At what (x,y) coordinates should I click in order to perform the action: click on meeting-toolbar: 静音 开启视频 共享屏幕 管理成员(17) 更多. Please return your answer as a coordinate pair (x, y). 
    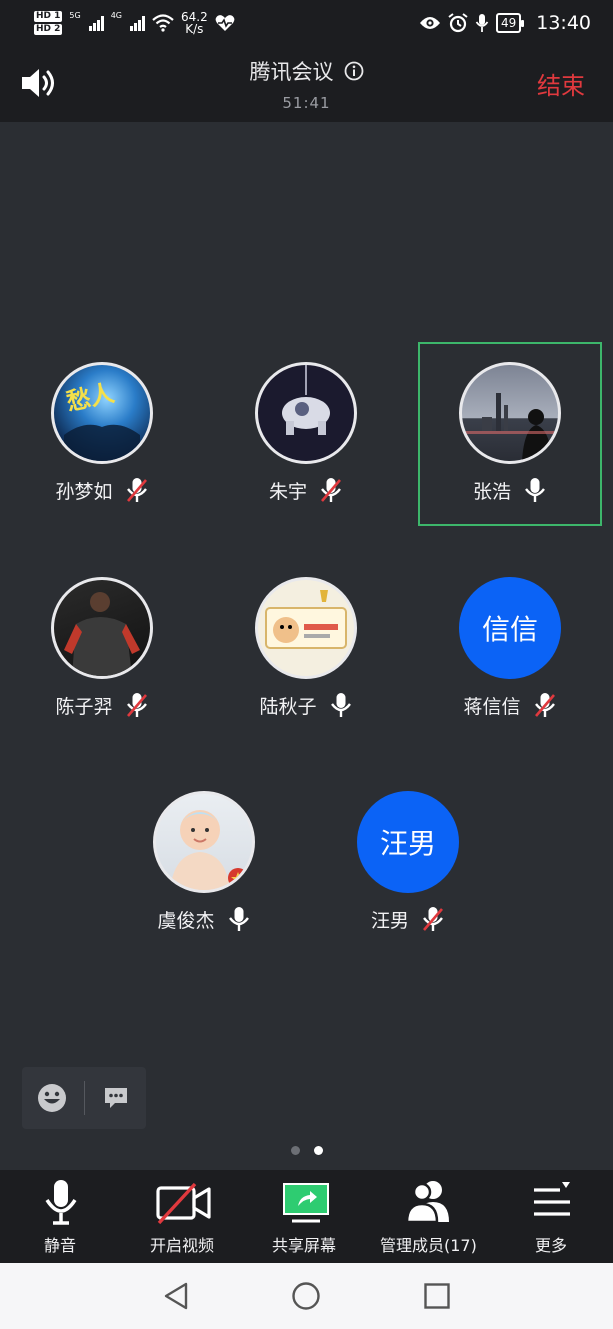
    Looking at the image, I should click on (306, 1216).